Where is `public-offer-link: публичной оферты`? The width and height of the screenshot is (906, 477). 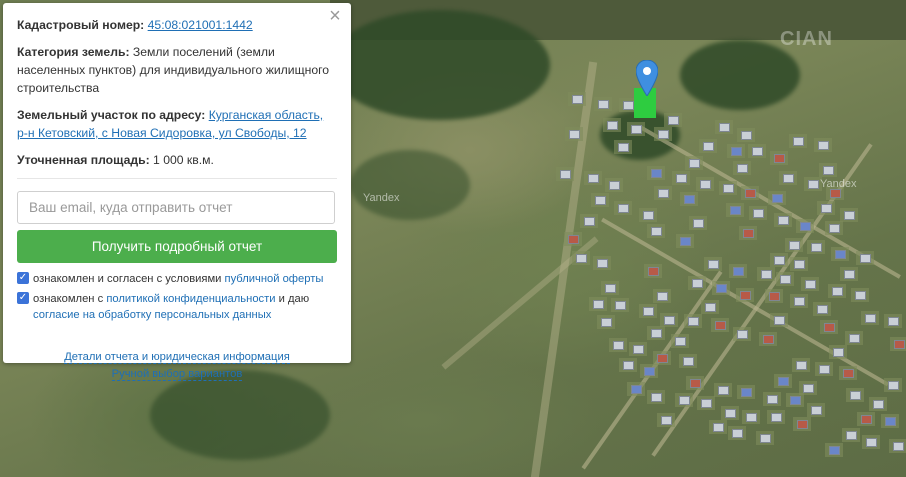
public-offer-link: публичной оферты is located at coordinates (274, 279).